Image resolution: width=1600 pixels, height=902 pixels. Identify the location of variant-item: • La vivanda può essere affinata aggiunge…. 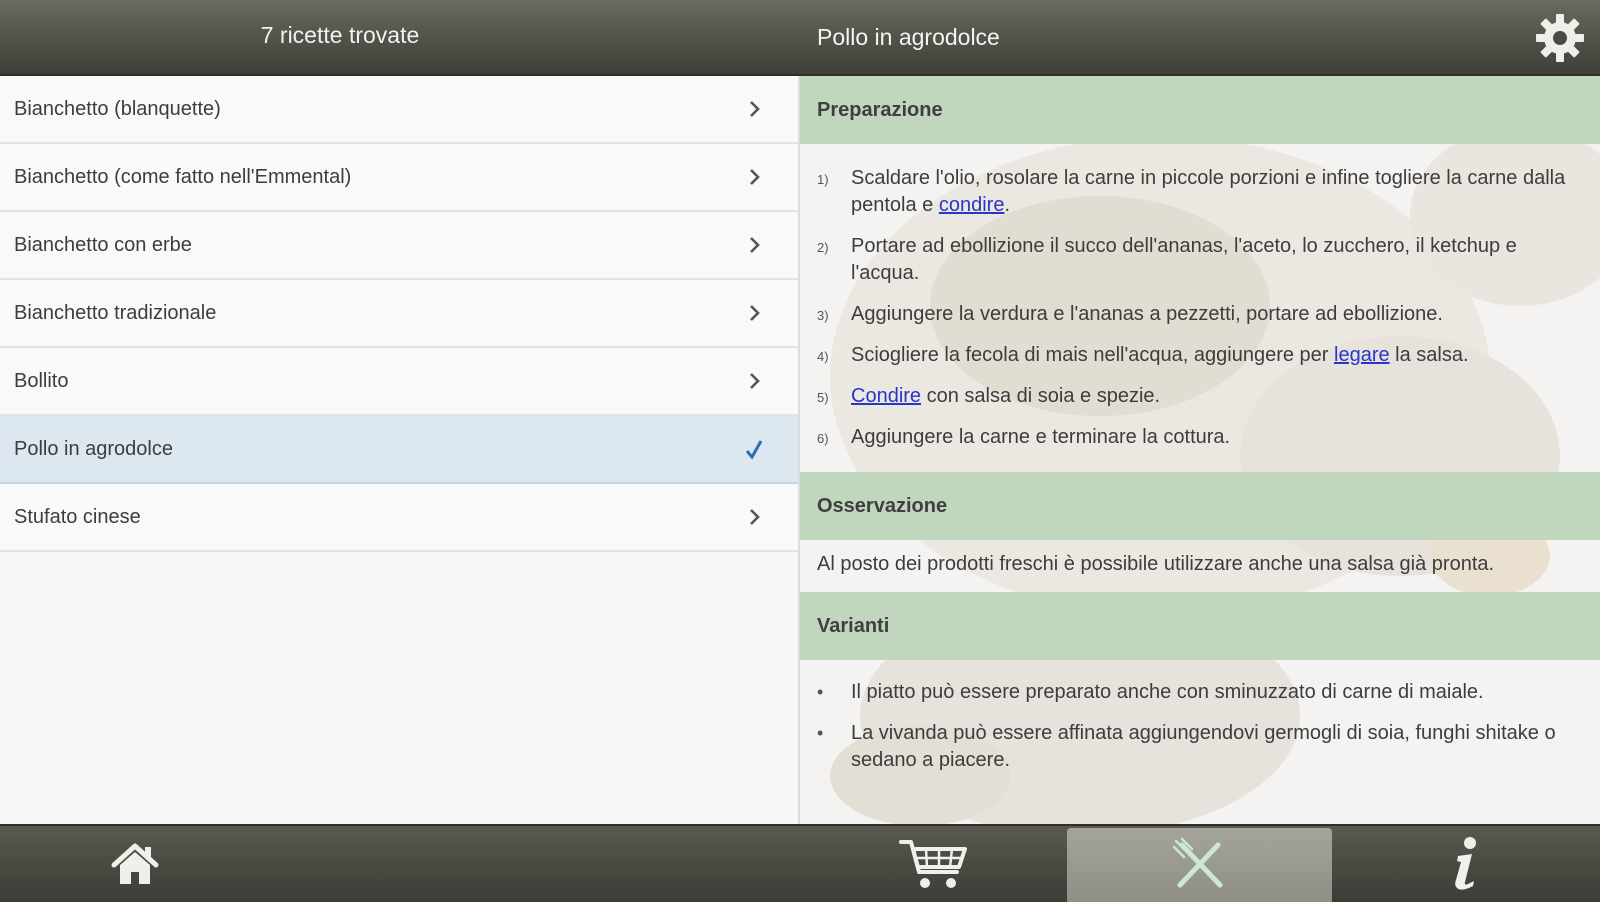
(1200, 747).